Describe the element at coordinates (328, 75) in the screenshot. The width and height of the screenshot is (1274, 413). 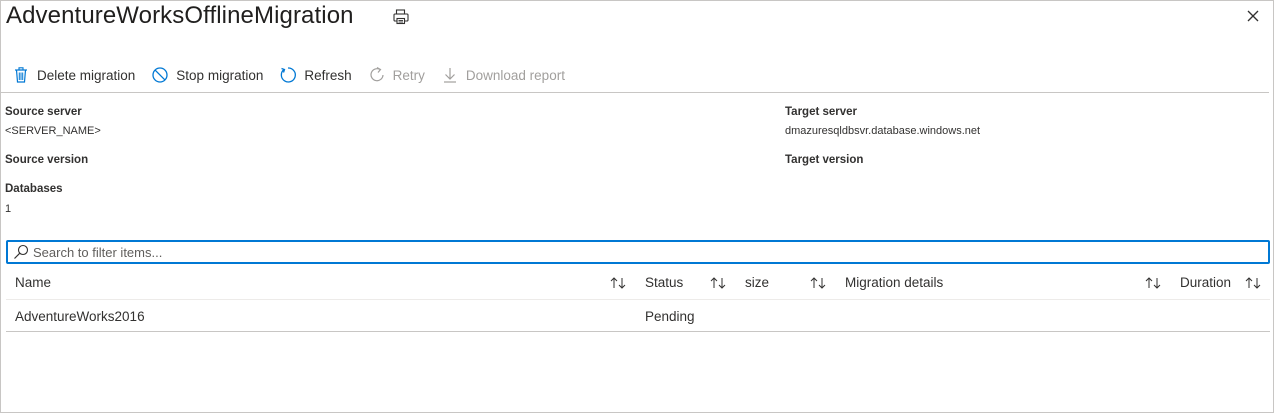
I see `refresh-label: Refresh` at that location.